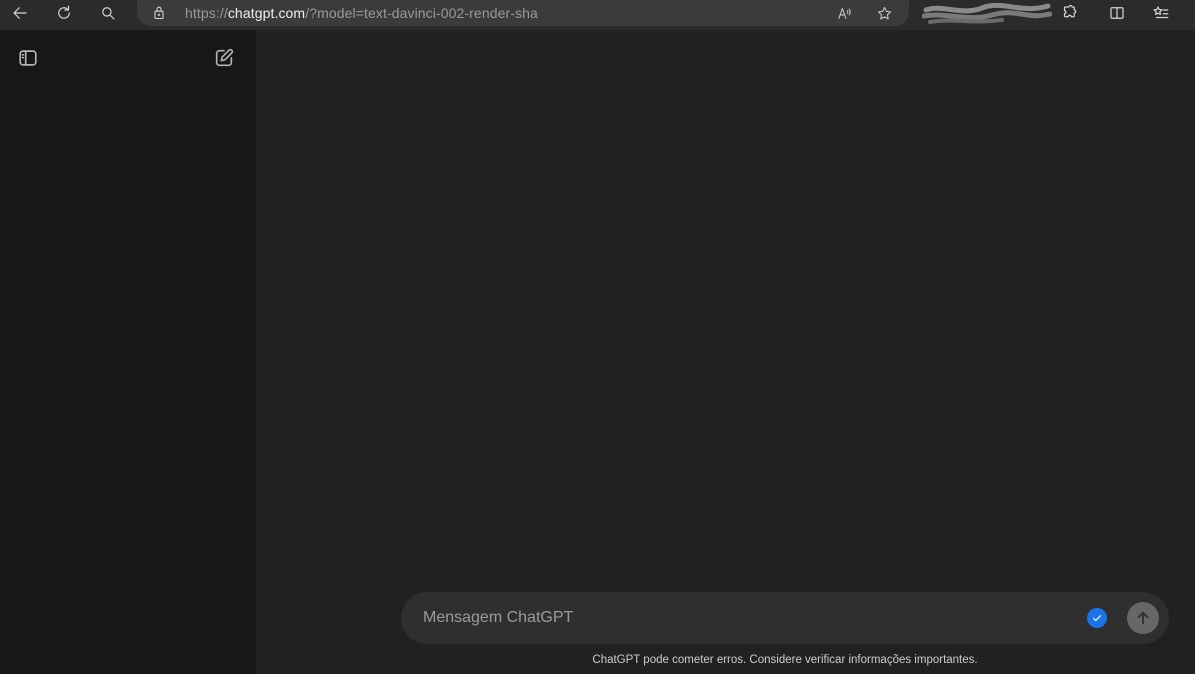 This screenshot has height=674, width=1195. Describe the element at coordinates (743, 618) in the screenshot. I see `message-input` at that location.